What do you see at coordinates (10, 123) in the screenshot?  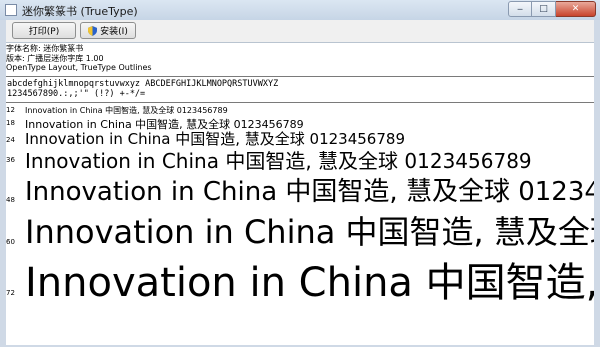 I see `size-label: 18` at bounding box center [10, 123].